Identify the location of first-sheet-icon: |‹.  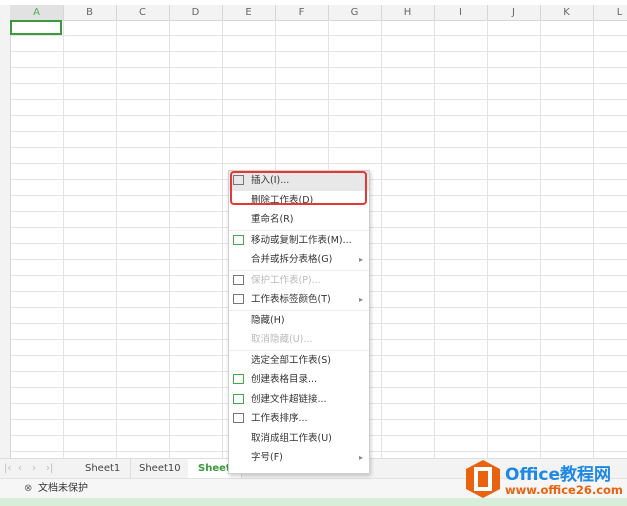
(7, 469).